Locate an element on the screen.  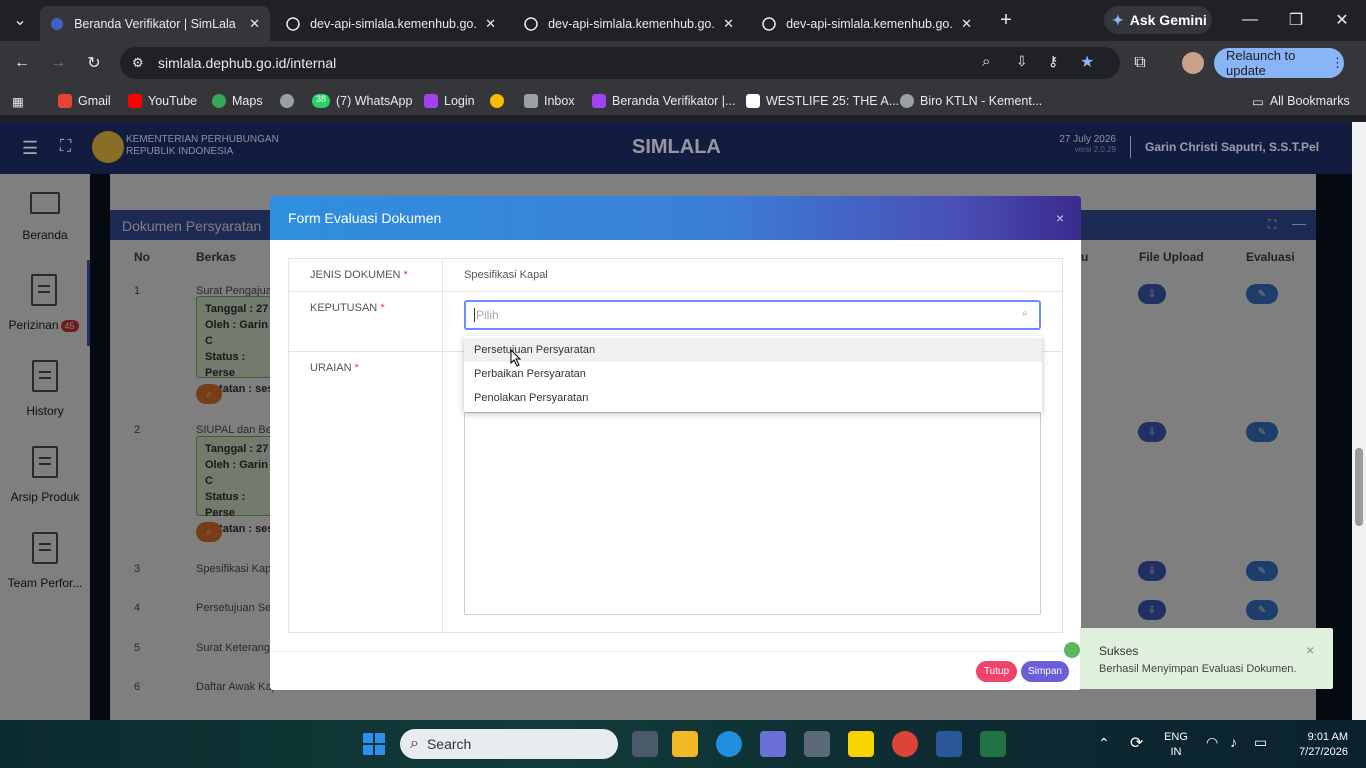
pinwheel-icon is located at coordinates (497, 101).